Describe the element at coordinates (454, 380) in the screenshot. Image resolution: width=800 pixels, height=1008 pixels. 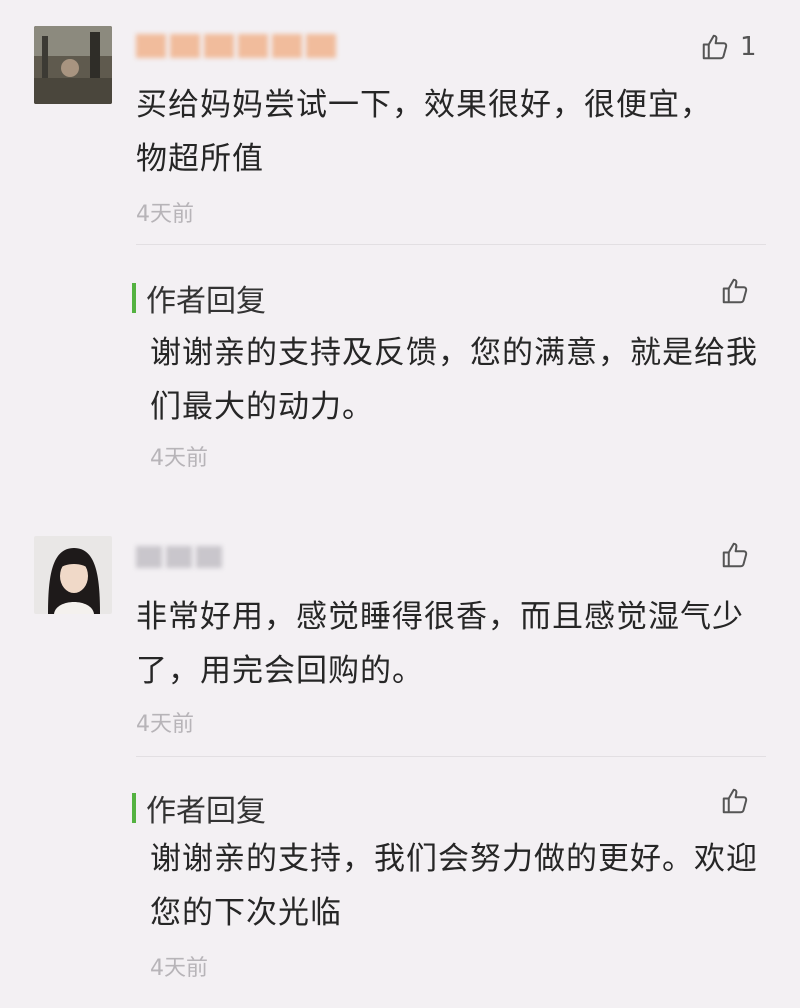
I see `reply-text: 谢谢亲的支持及反馈，您的满意，就是给我们最大的动力。` at that location.